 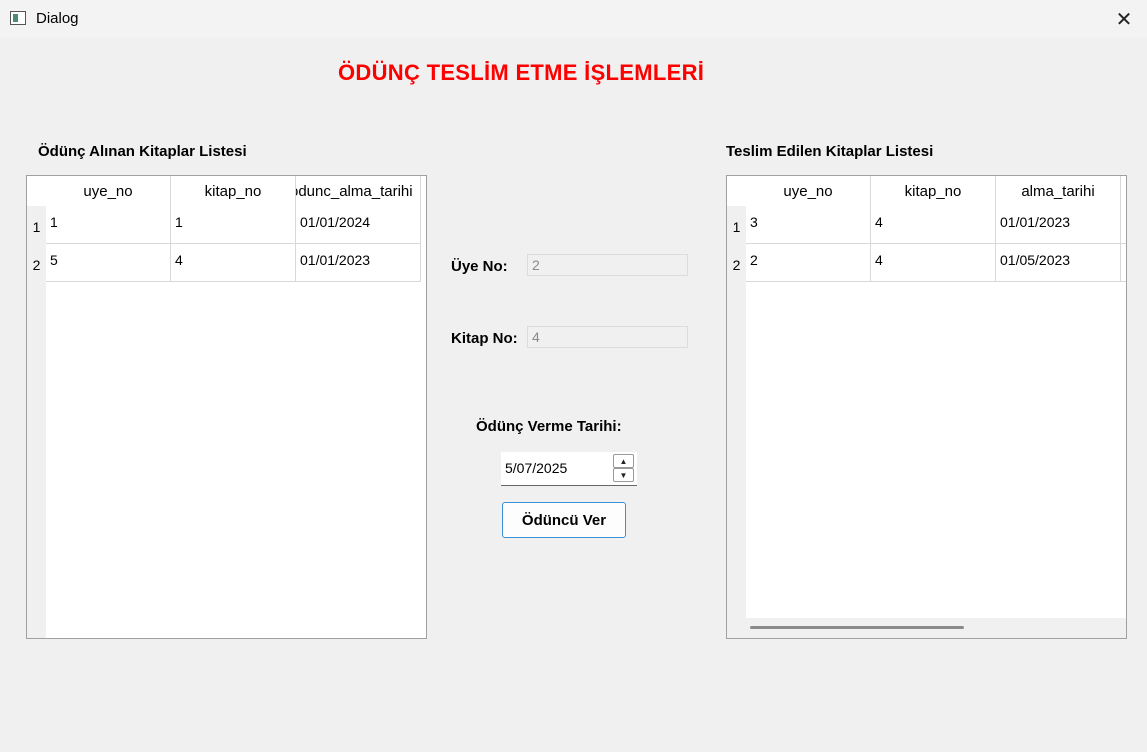 What do you see at coordinates (607, 337) in the screenshot?
I see `kitap-no-field: 4` at bounding box center [607, 337].